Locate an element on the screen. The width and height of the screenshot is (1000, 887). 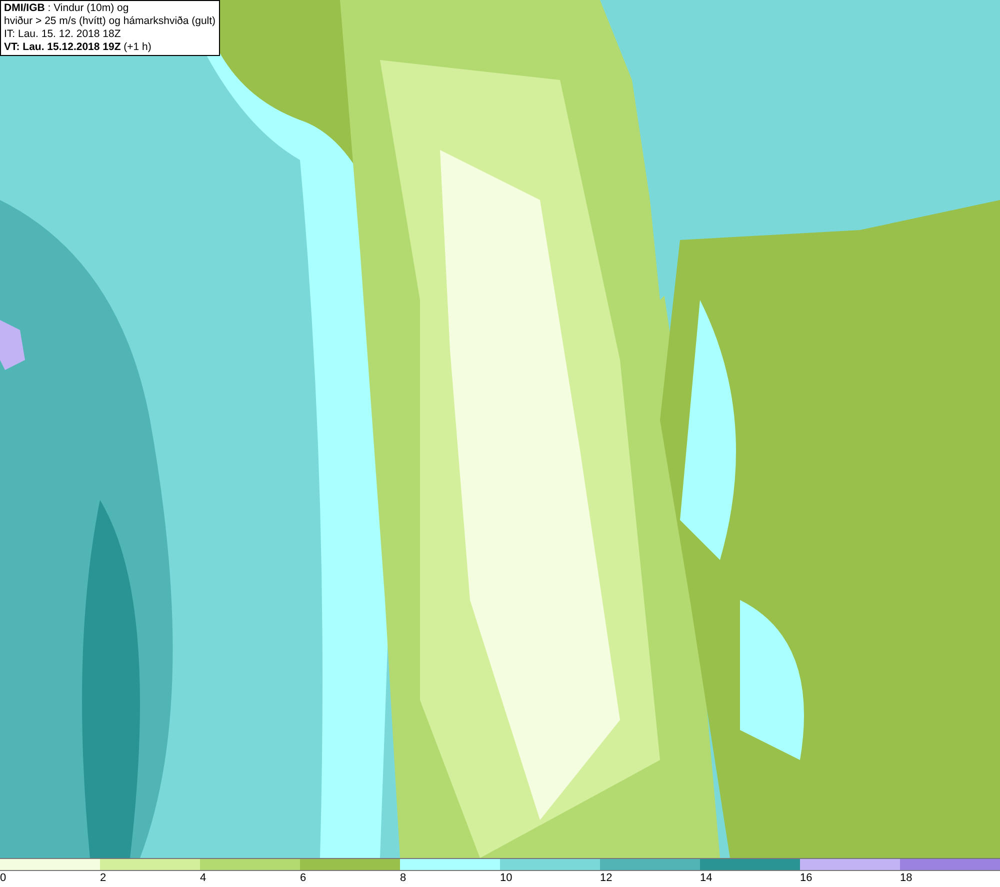
legend-label: 18 is located at coordinates (906, 878).